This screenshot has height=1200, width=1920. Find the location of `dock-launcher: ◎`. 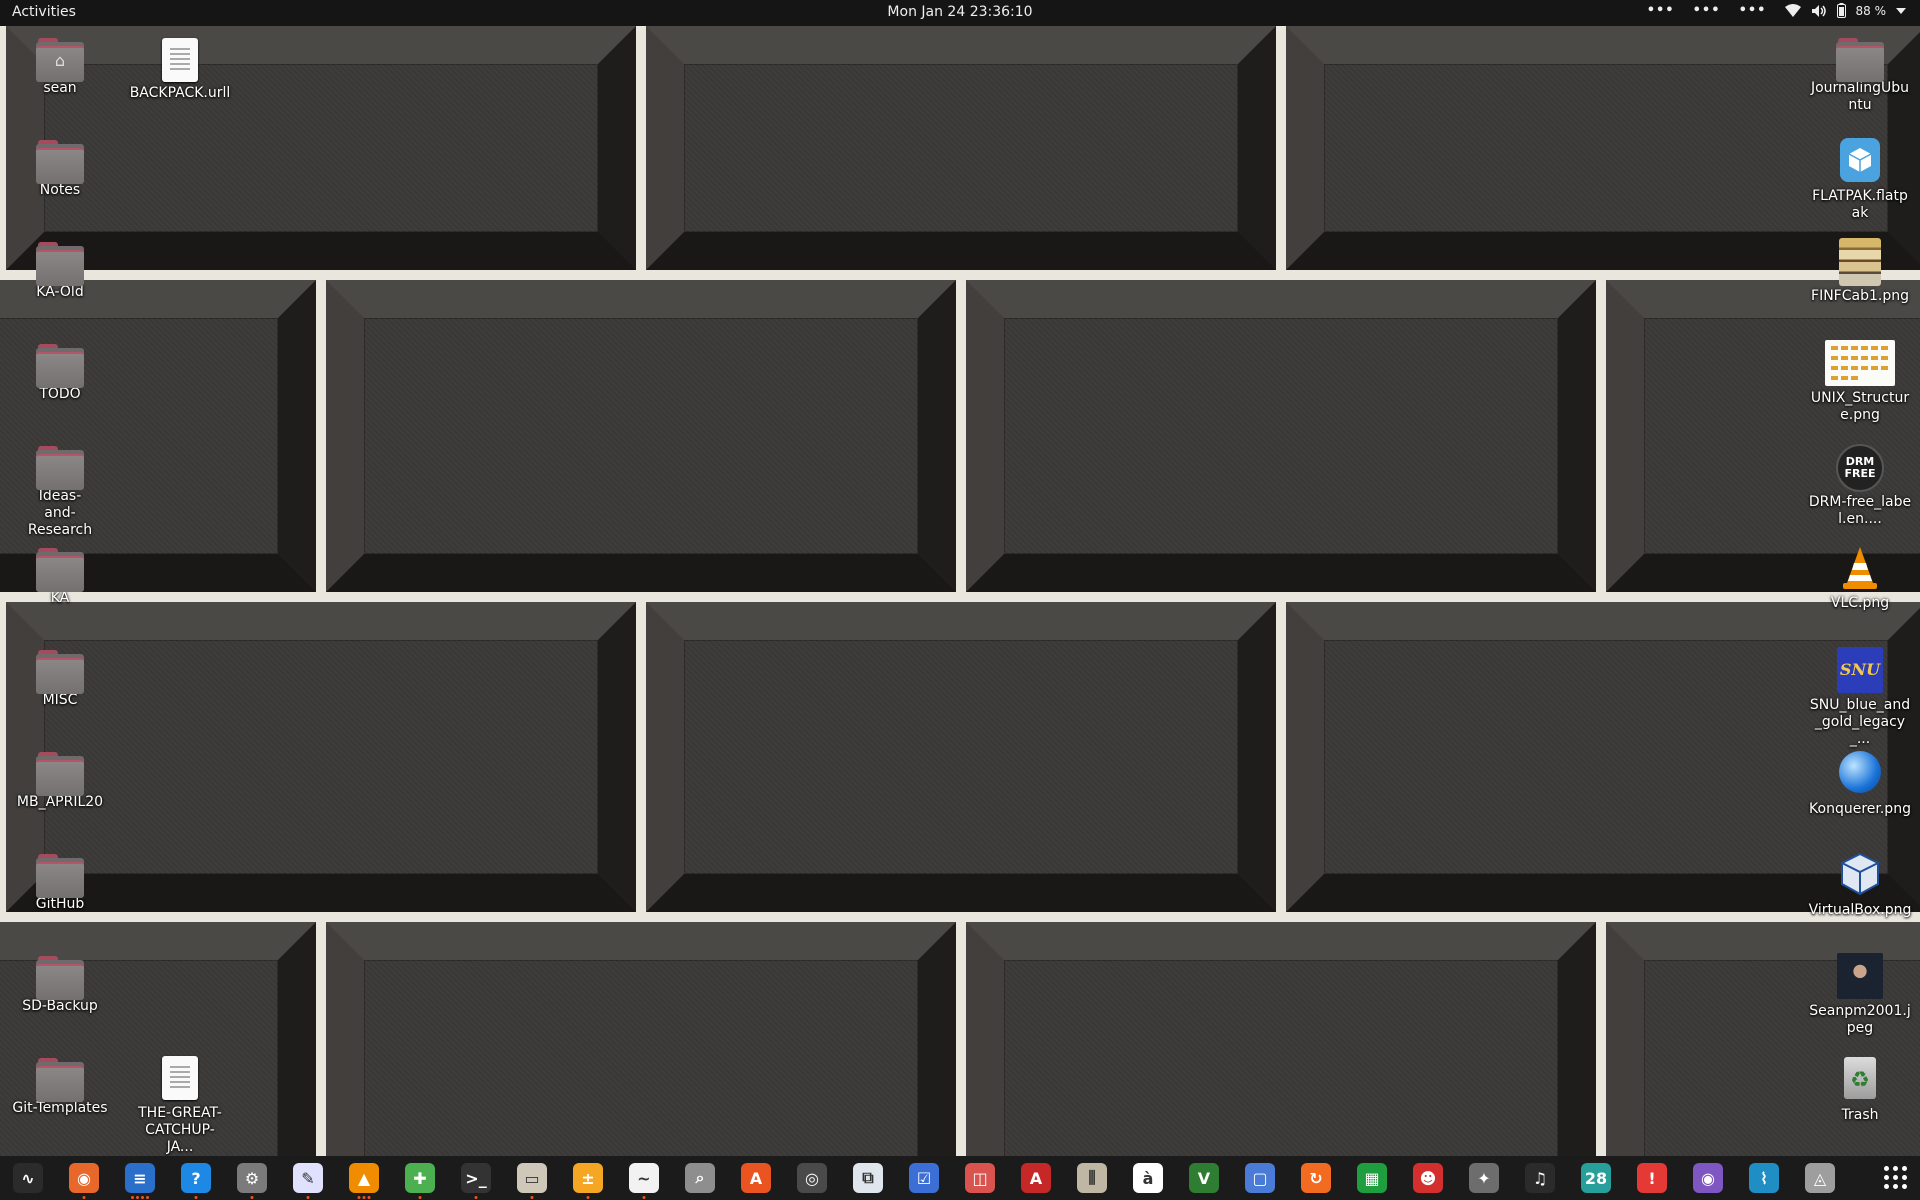

dock-launcher: ◎ is located at coordinates (812, 1178).